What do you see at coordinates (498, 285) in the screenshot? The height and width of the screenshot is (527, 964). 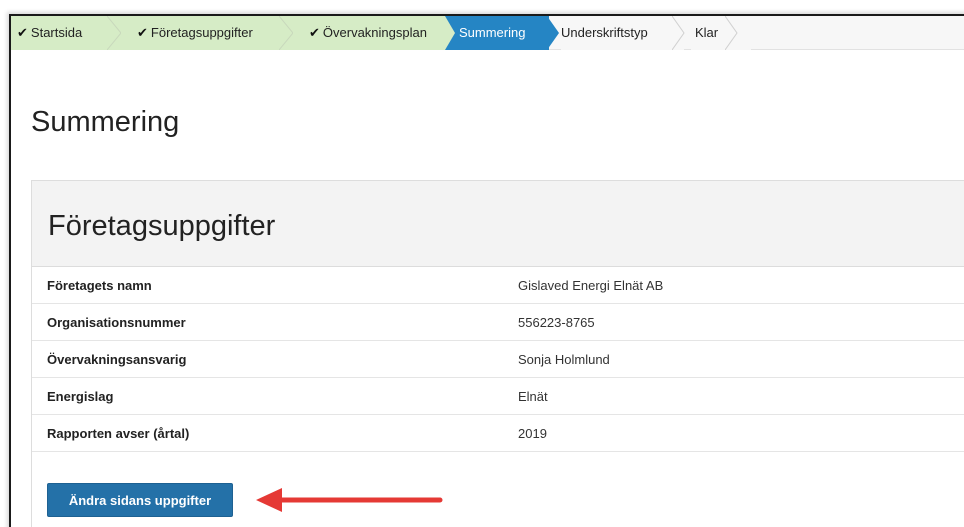 I see `table-row: Företagets namn Gislaved Energi Elnät AB` at bounding box center [498, 285].